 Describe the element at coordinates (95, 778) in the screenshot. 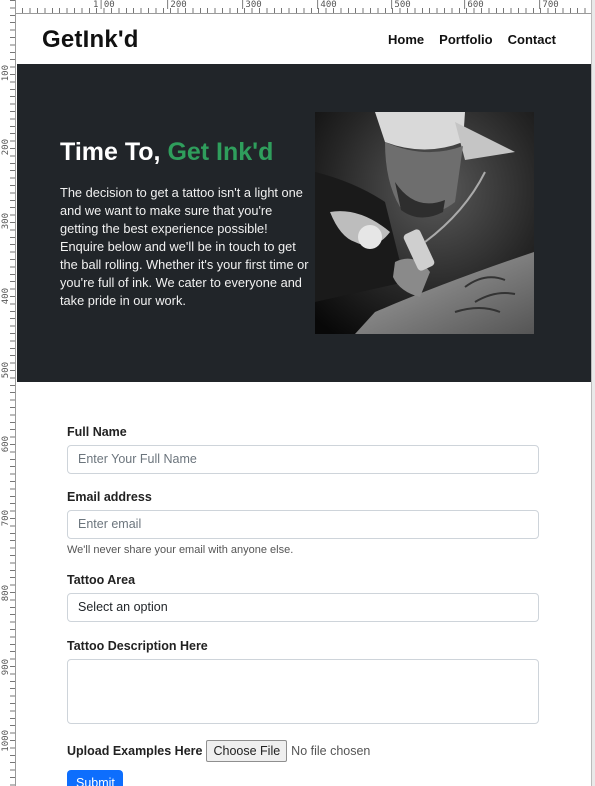

I see `submit-button: Submit` at that location.